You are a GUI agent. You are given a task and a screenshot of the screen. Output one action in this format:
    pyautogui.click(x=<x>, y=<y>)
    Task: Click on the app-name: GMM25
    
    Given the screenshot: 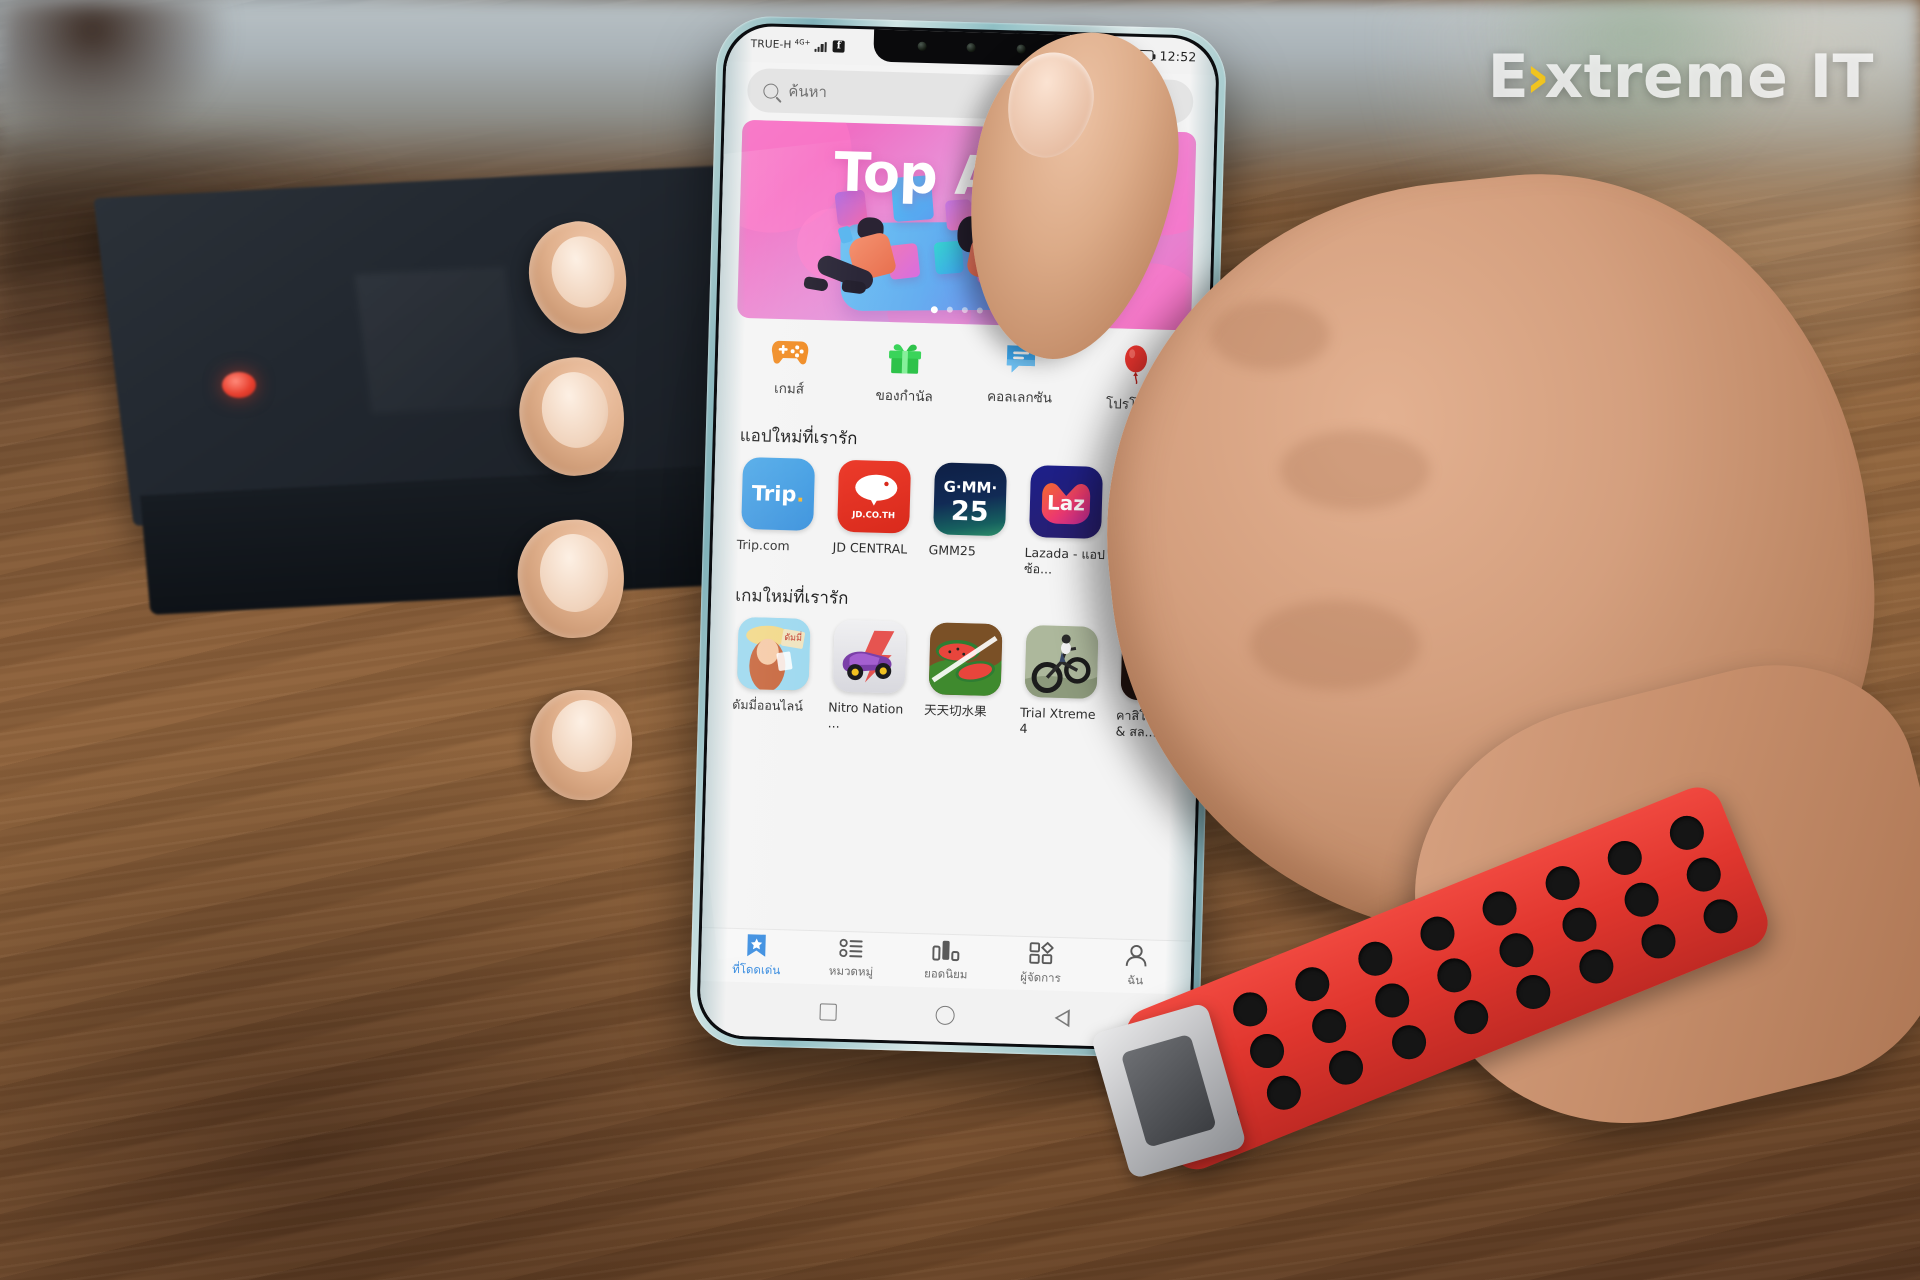 What is the action you would take?
    pyautogui.click(x=952, y=550)
    